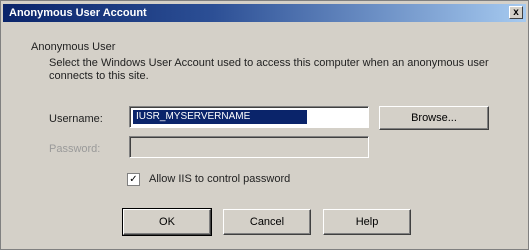  I want to click on username-input: IUSR_MYSERVERNAME, so click(249, 117).